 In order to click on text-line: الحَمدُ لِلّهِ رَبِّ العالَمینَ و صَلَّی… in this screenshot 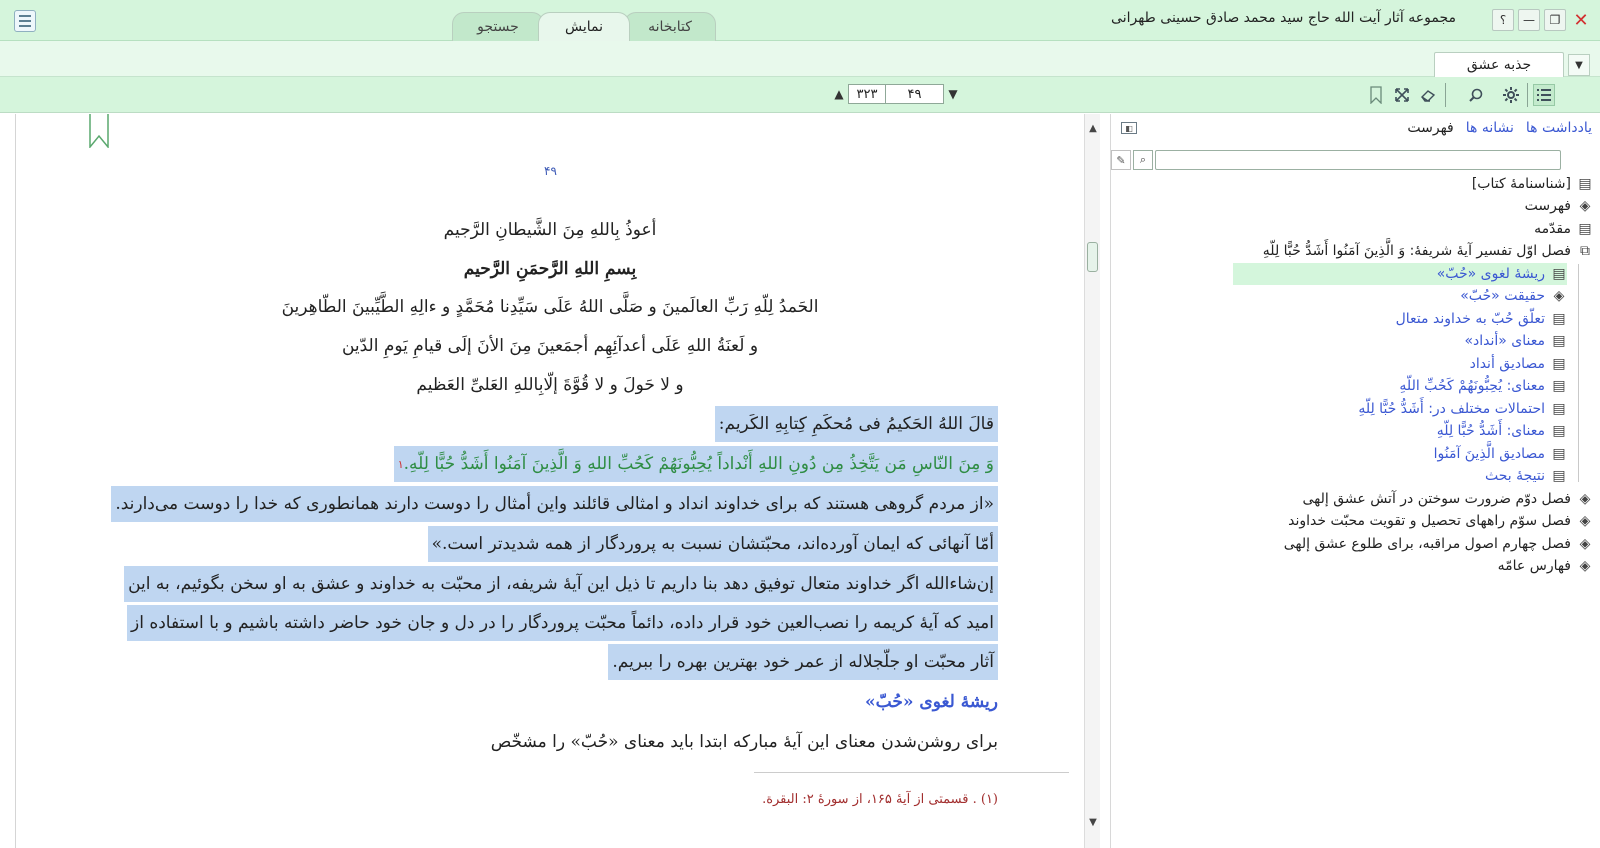, I will do `click(550, 307)`.